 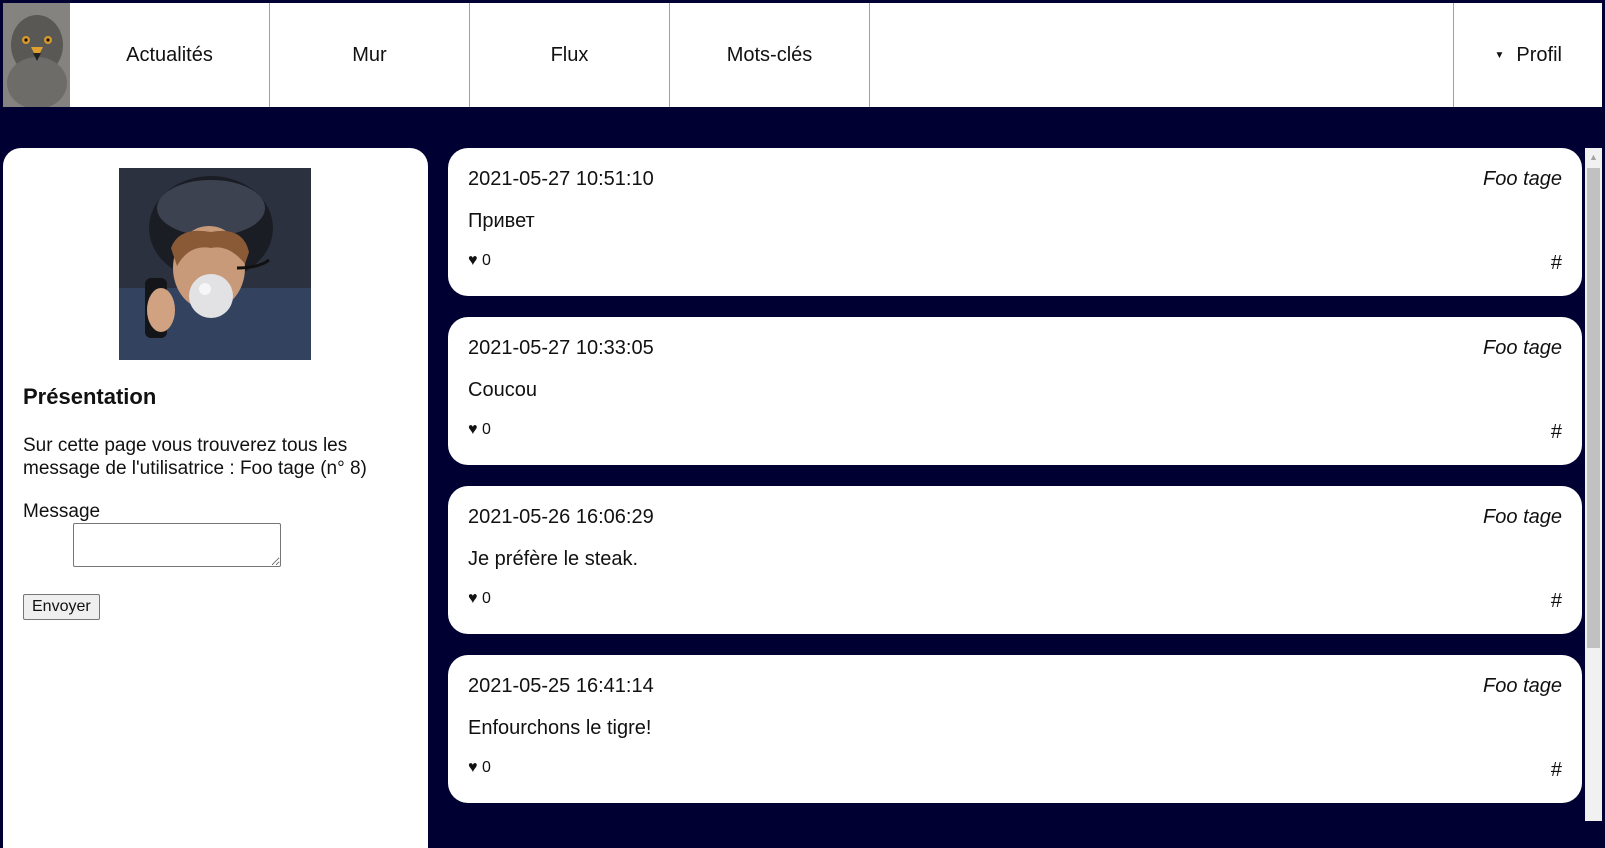 I want to click on profile-photo, so click(x=215, y=264).